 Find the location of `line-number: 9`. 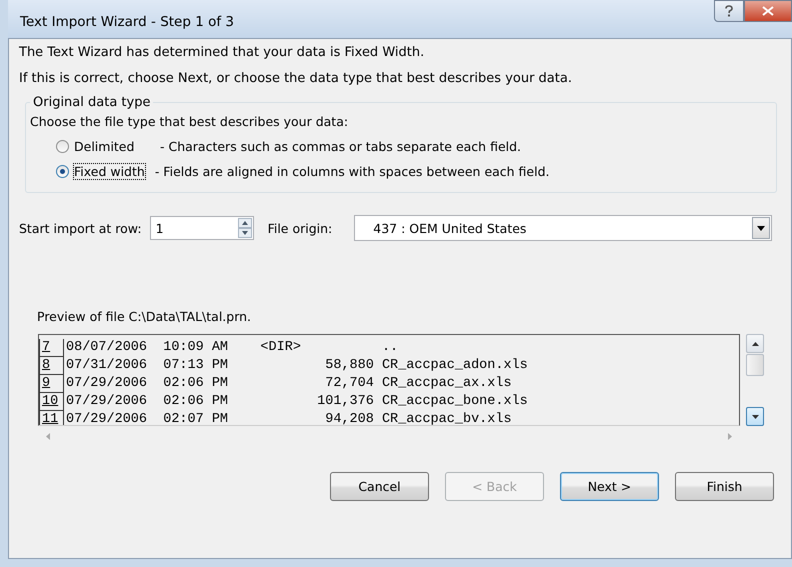

line-number: 9 is located at coordinates (51, 384).